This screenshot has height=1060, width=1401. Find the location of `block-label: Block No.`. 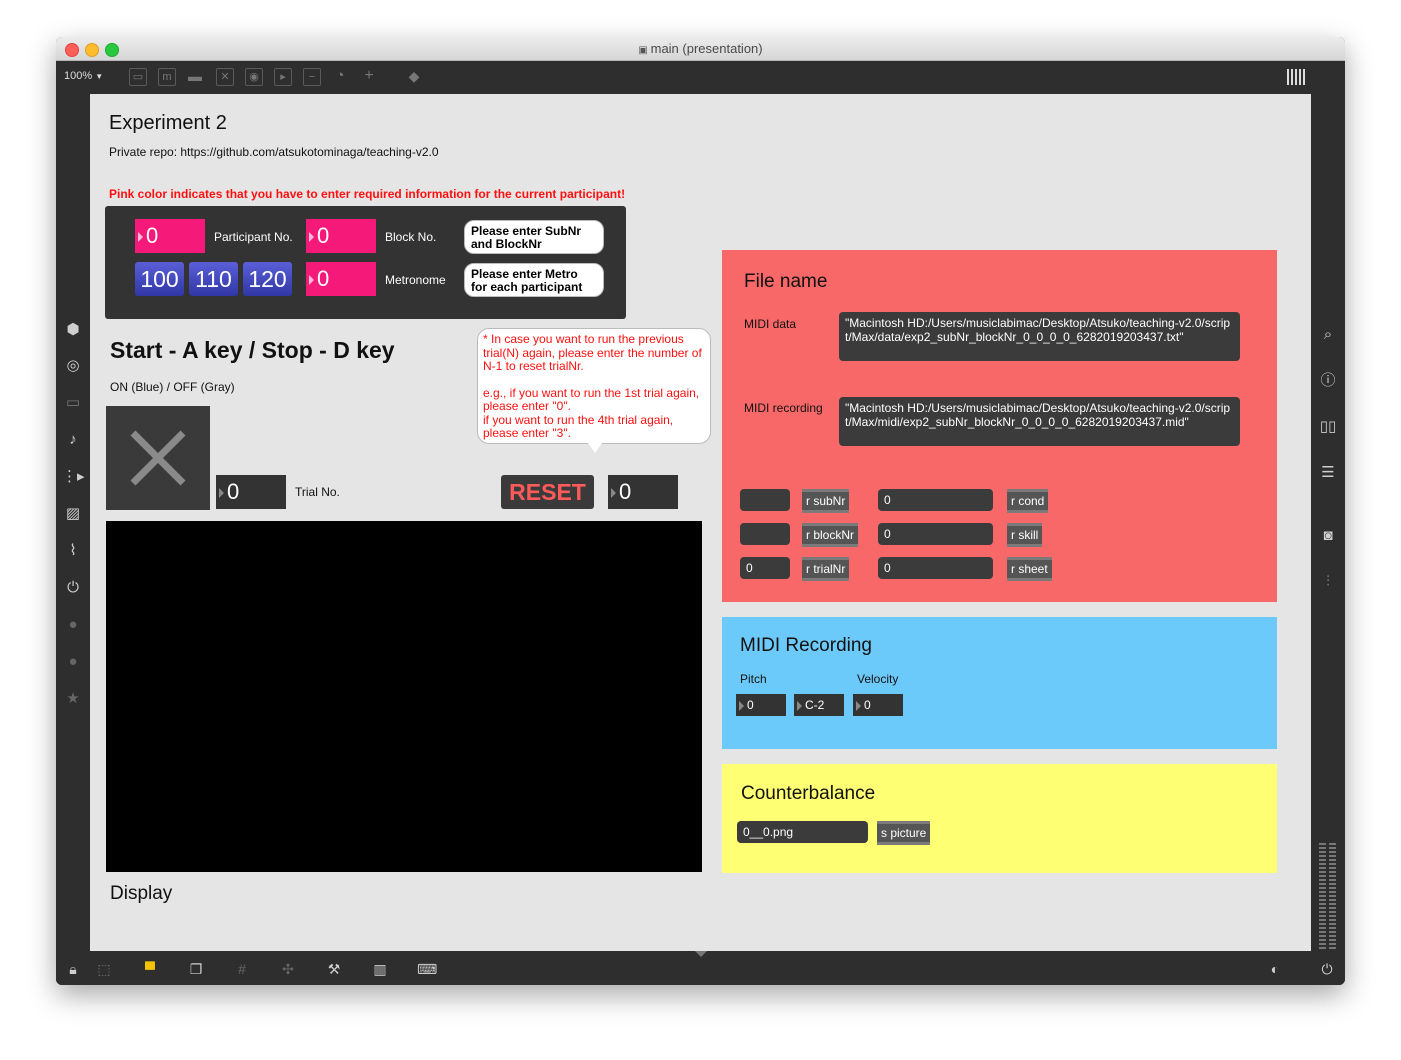

block-label: Block No. is located at coordinates (411, 237).